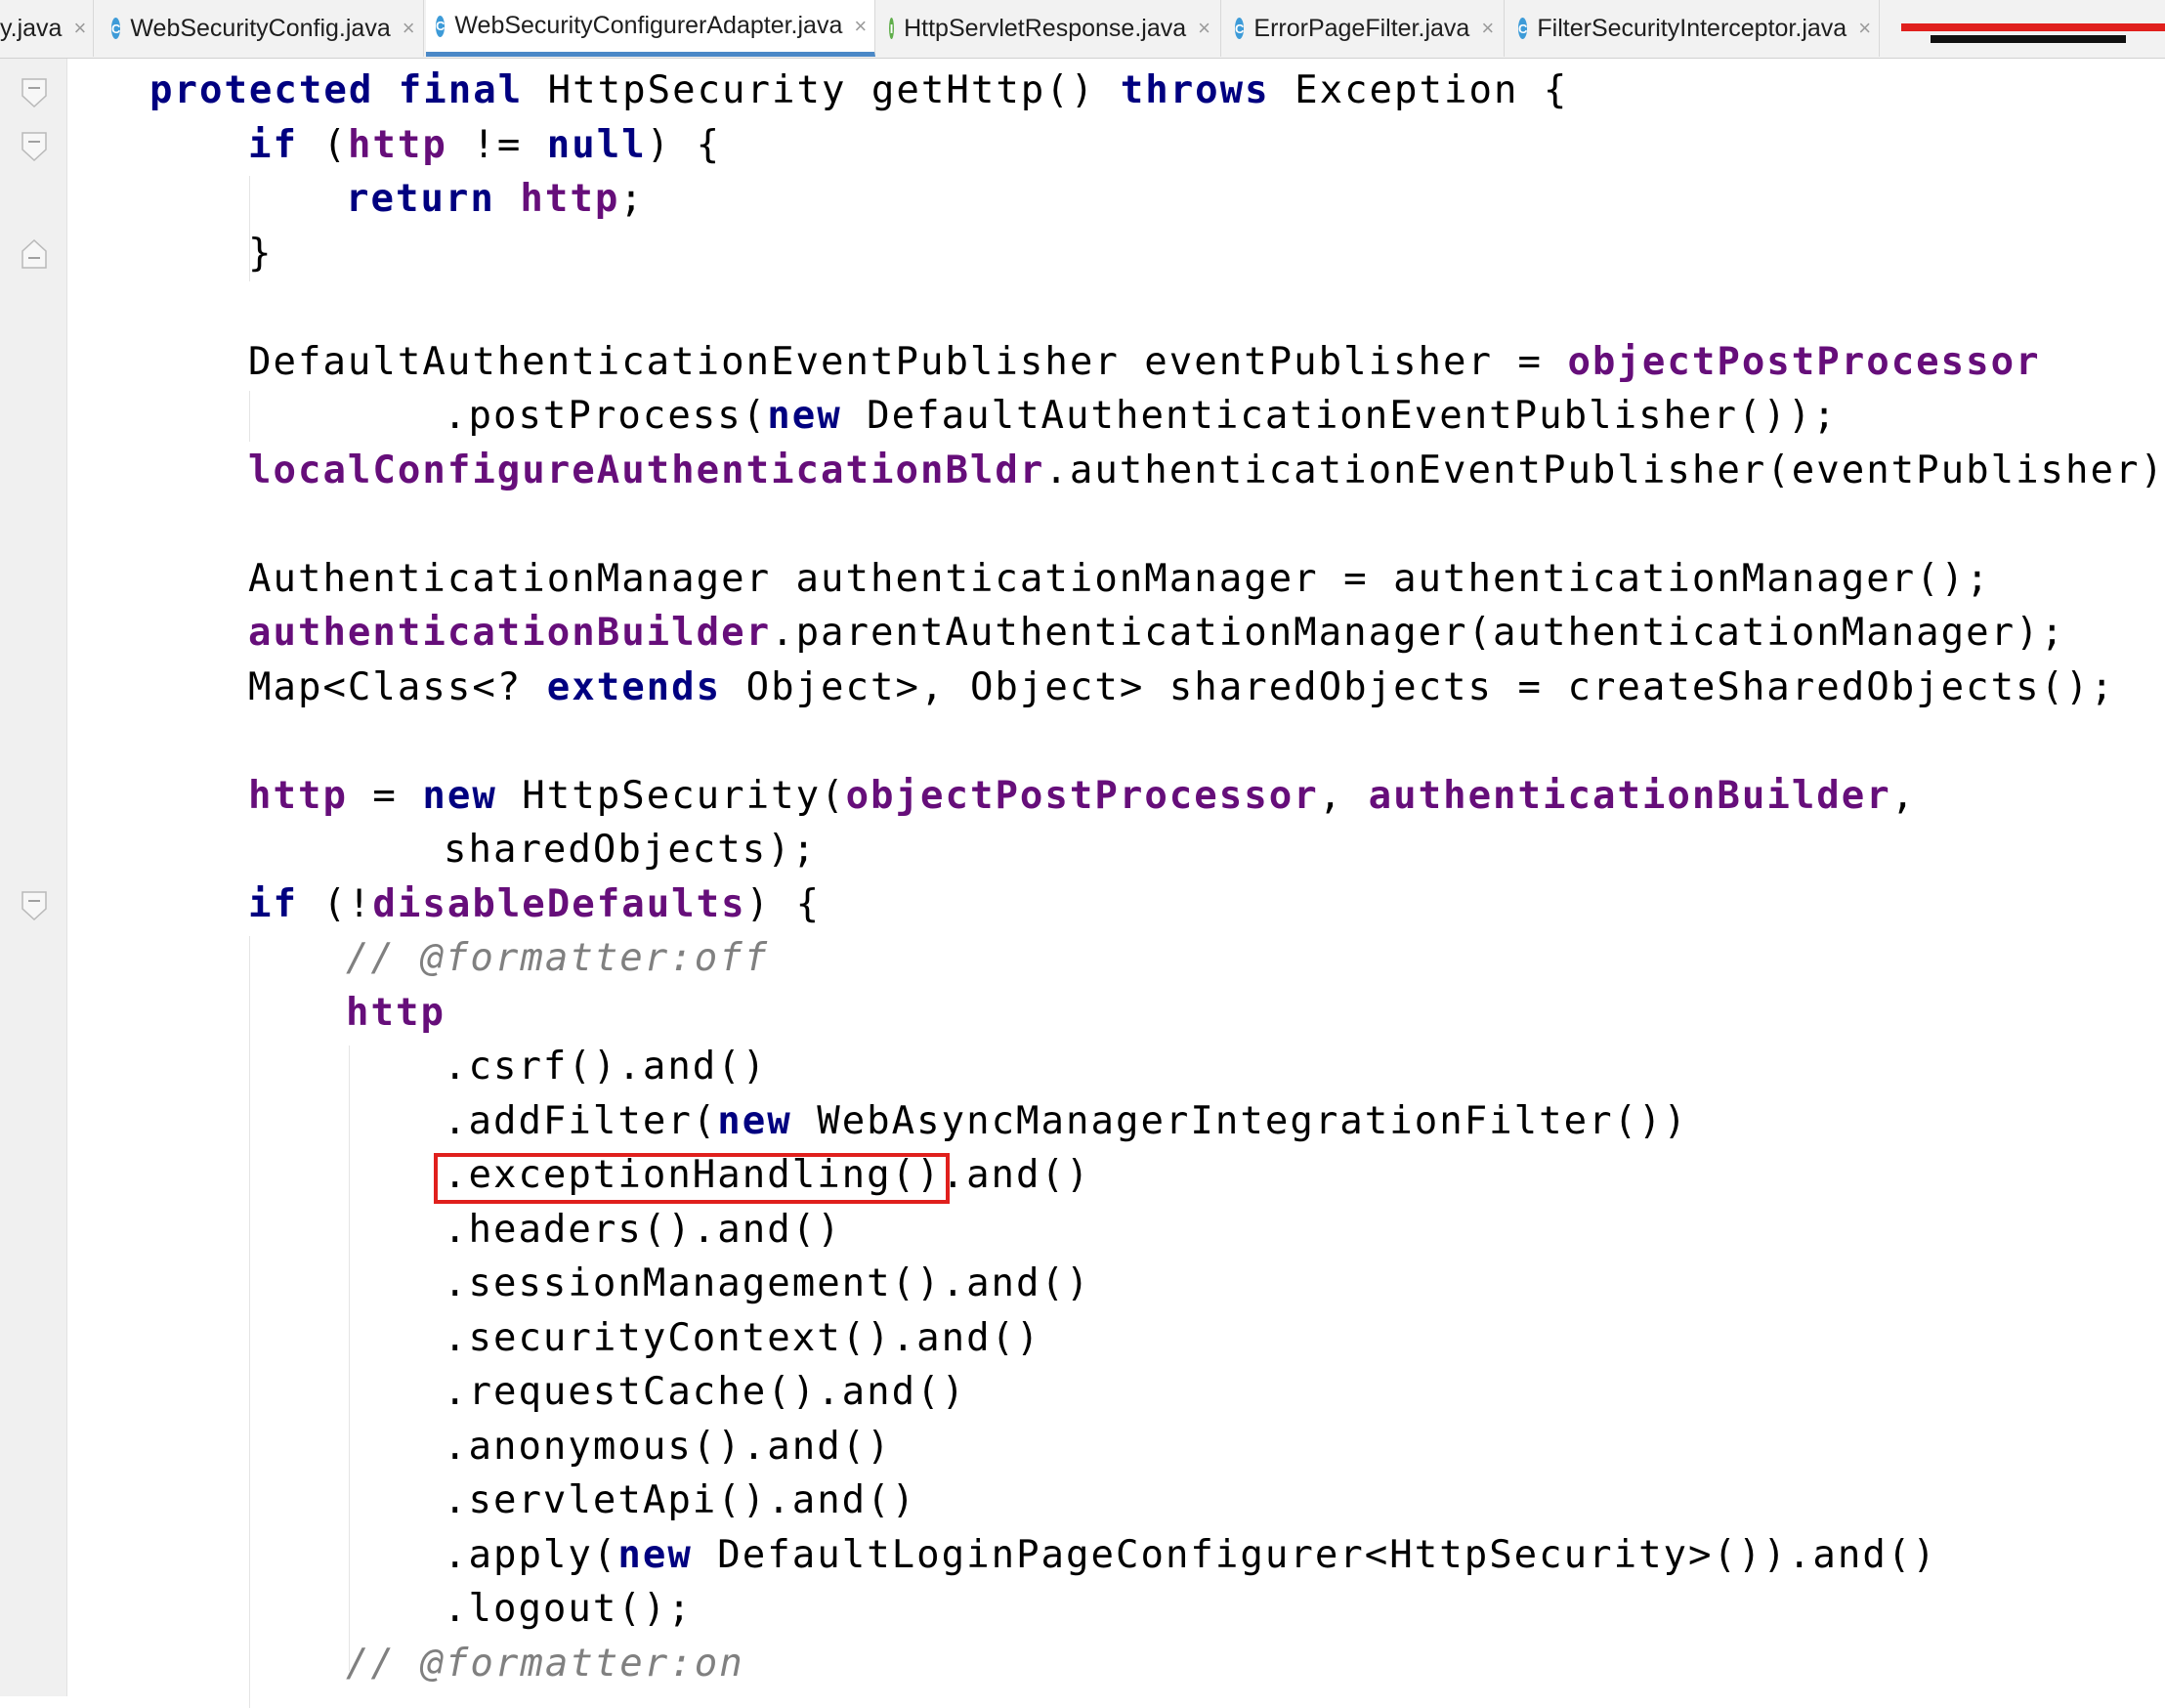 The width and height of the screenshot is (2165, 1708). I want to click on code-line: .anonymous().and(), so click(668, 1447).